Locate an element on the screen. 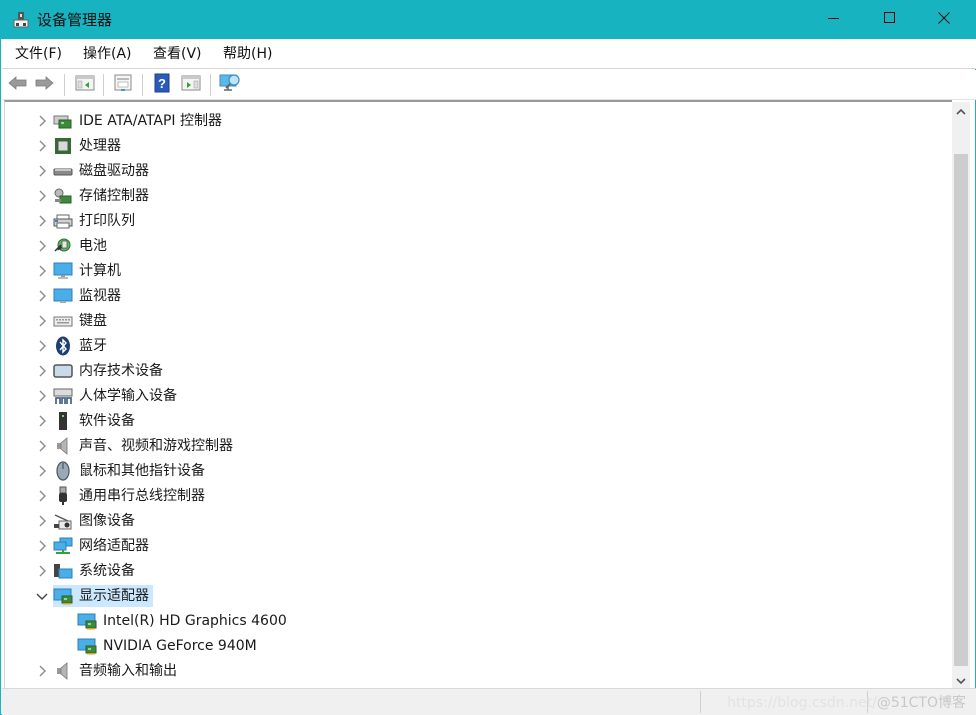 This screenshot has height=715, width=976. hid-icon is located at coordinates (63, 396).